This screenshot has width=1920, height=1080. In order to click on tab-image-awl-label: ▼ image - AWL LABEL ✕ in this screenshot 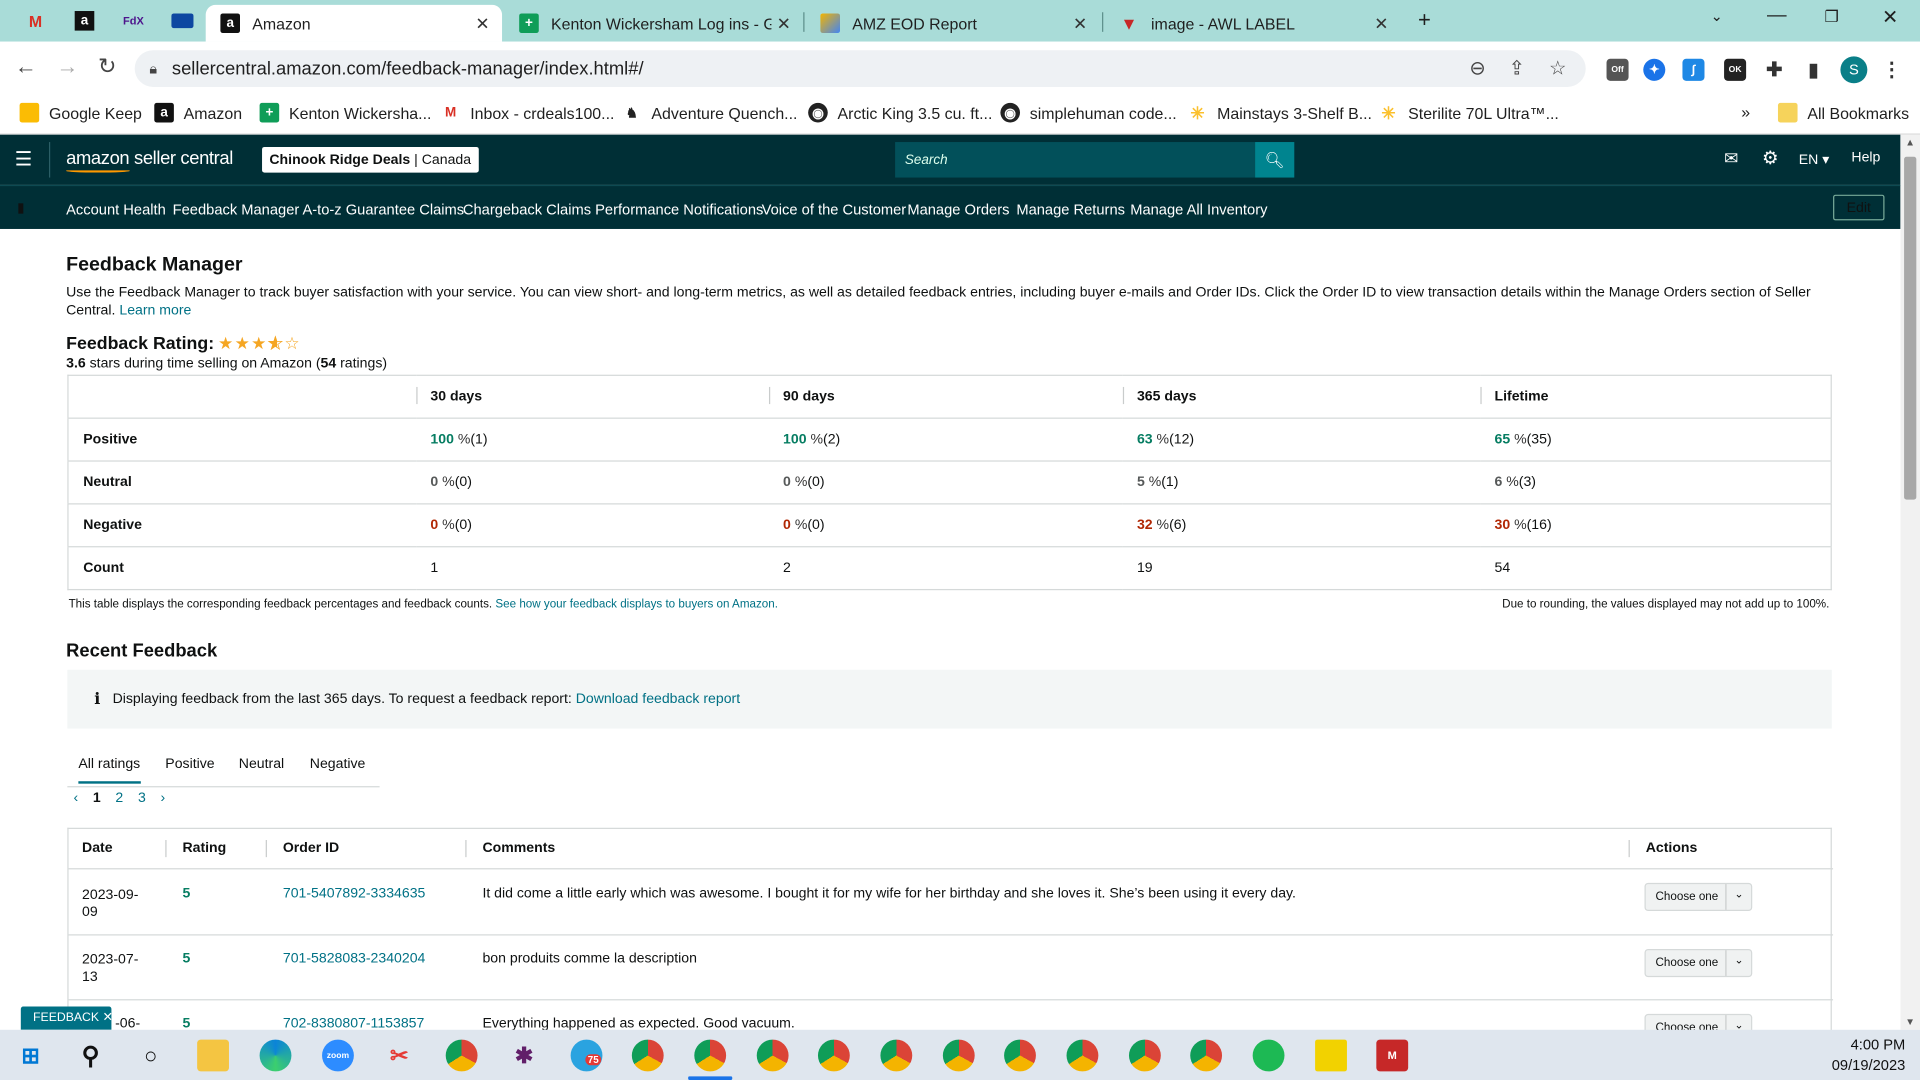, I will do `click(1252, 23)`.